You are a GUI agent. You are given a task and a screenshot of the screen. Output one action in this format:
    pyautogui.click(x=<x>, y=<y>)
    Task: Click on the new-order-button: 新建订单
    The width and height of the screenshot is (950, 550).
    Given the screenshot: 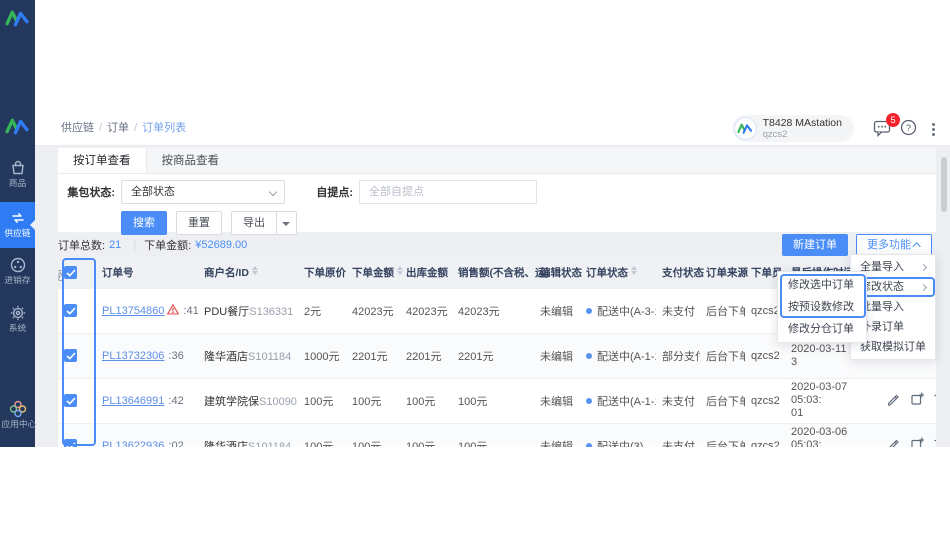 What is the action you would take?
    pyautogui.click(x=815, y=245)
    